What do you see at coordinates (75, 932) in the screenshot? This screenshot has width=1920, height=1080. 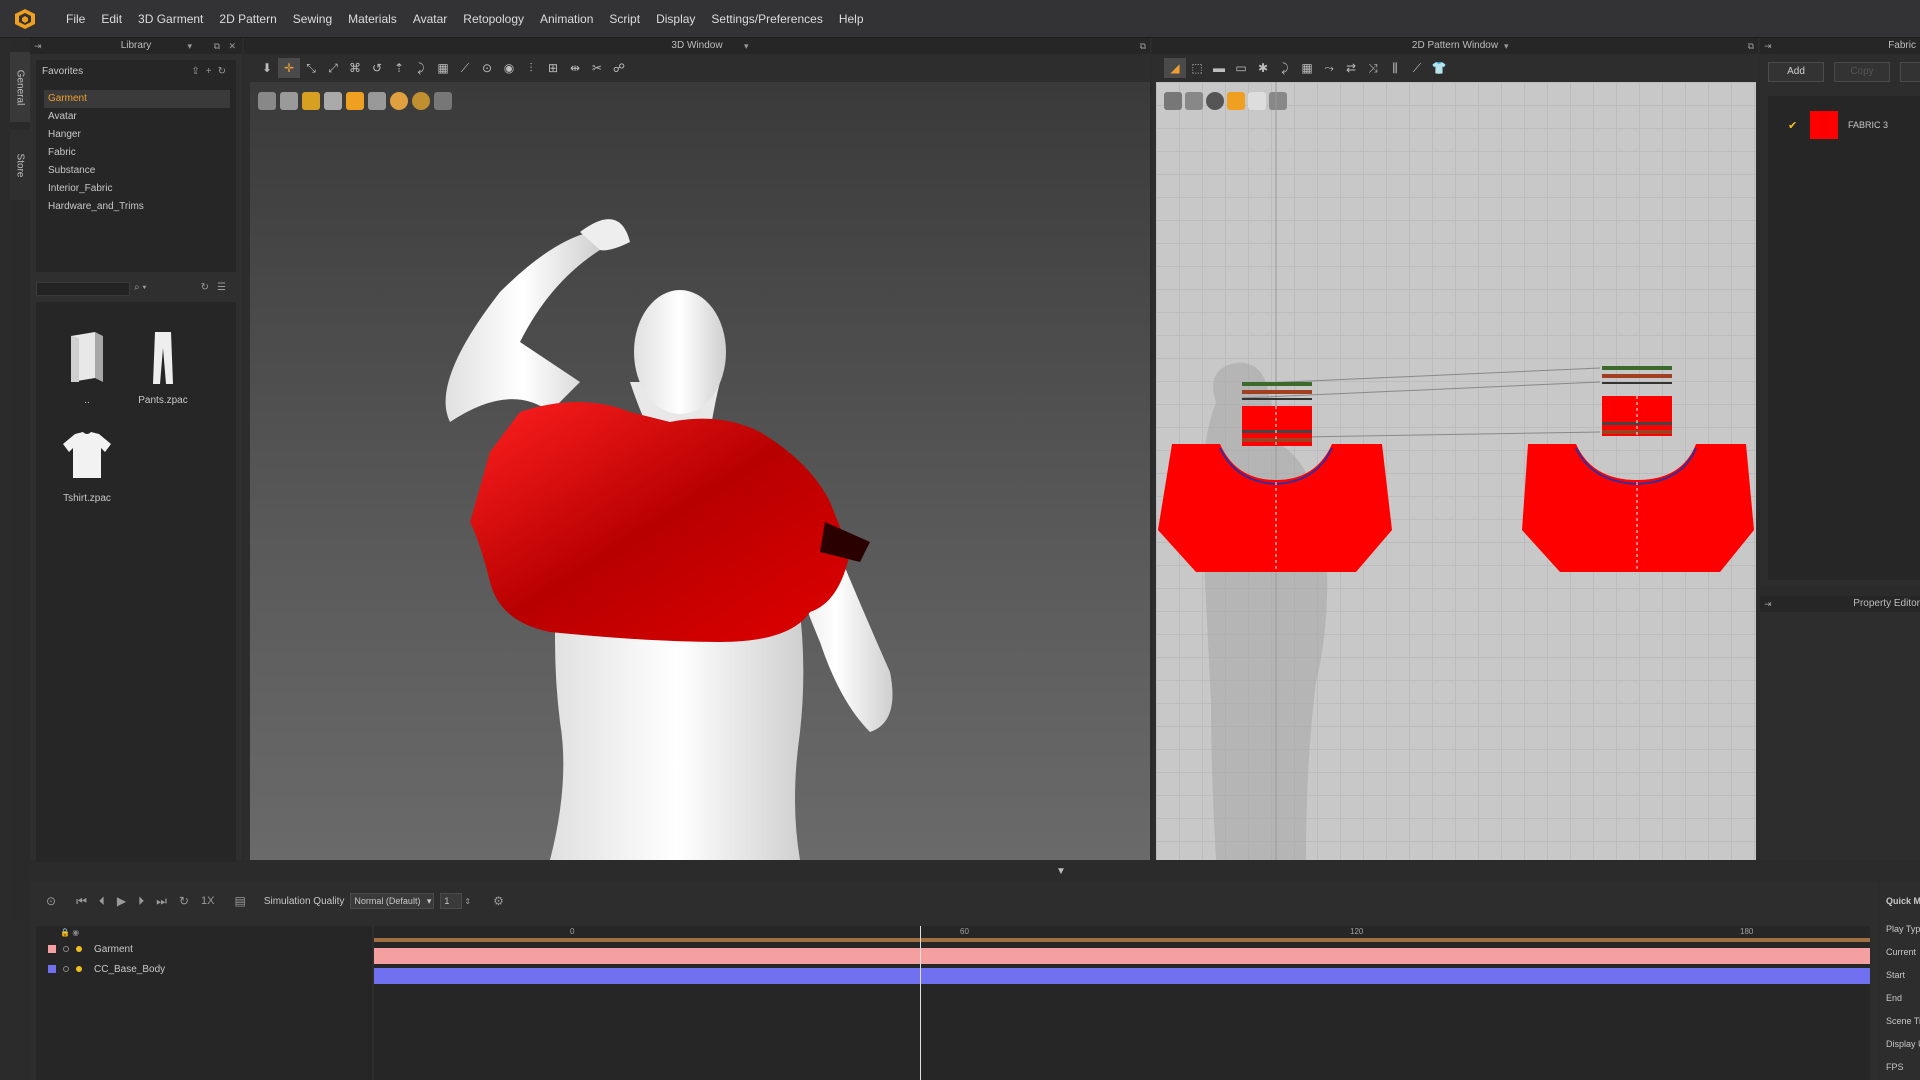 I see `eye-icon: ◉` at bounding box center [75, 932].